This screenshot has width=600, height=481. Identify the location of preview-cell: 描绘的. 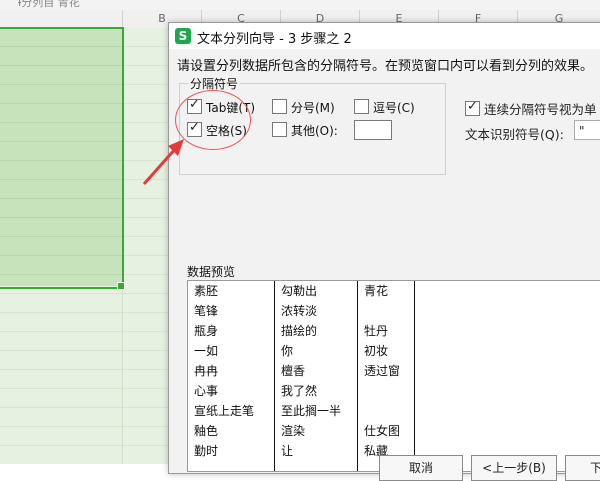
(299, 331).